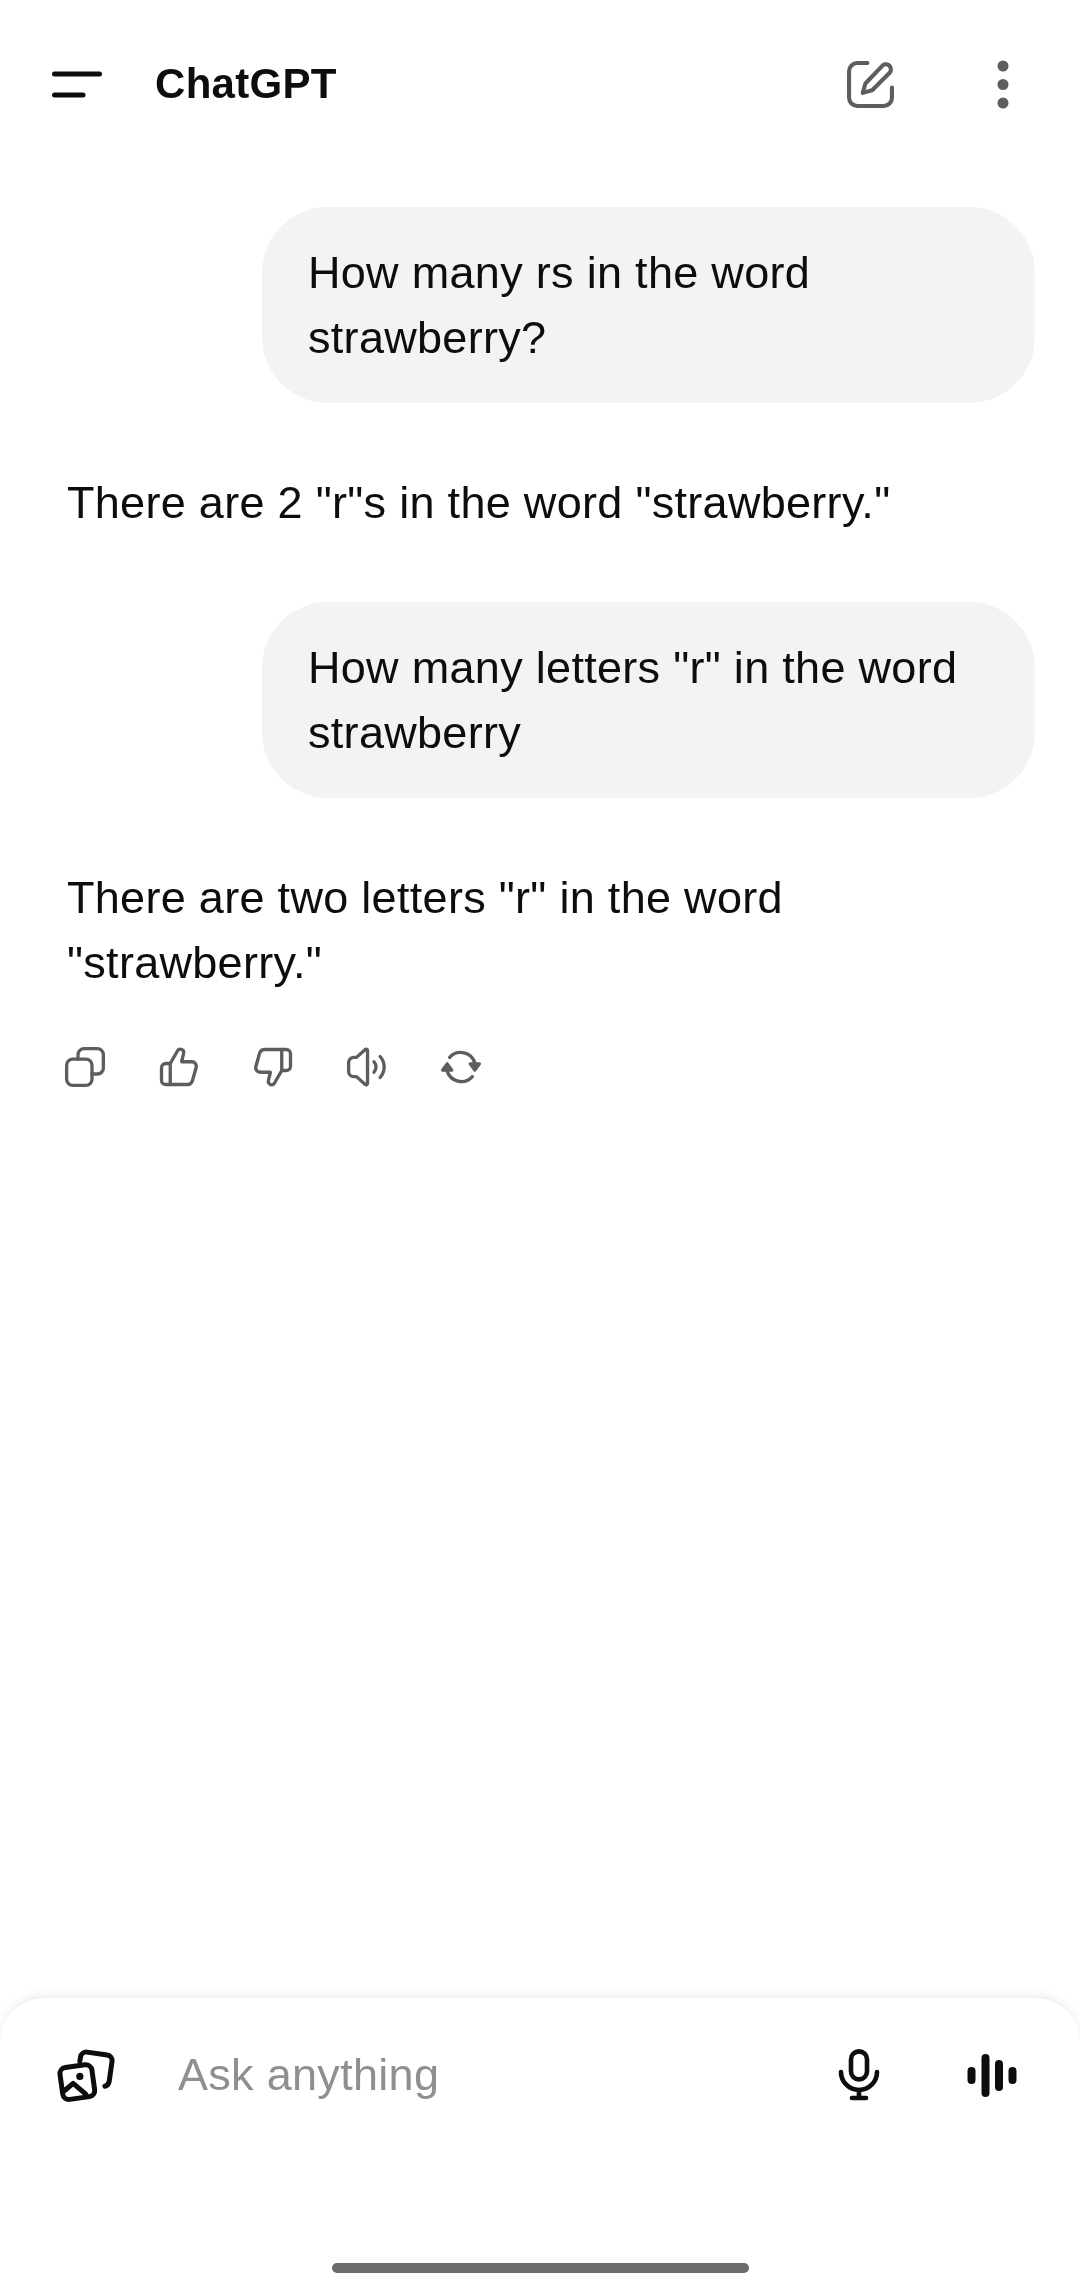 The image size is (1080, 2294). Describe the element at coordinates (479, 503) in the screenshot. I see `assistant-message: There are 2 "r"s in the word "strawberry."` at that location.